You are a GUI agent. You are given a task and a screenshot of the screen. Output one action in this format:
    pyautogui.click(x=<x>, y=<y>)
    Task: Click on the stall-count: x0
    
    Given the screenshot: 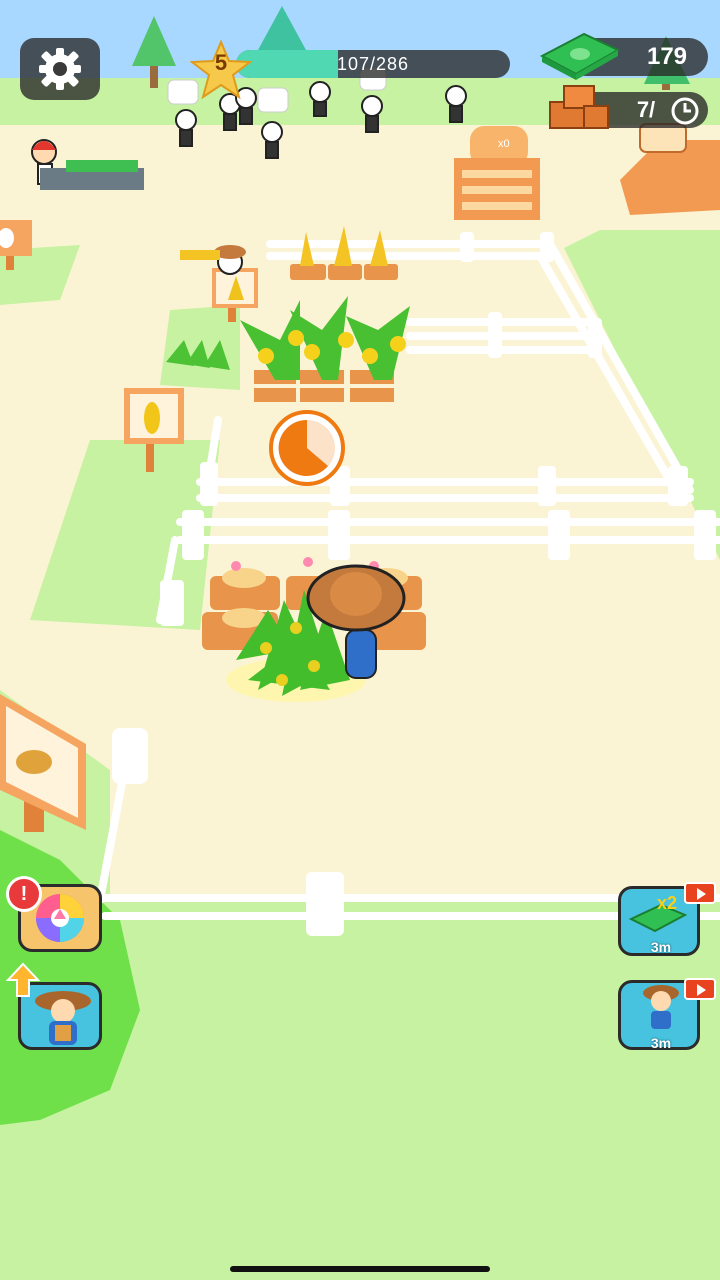 What is the action you would take?
    pyautogui.click(x=504, y=144)
    